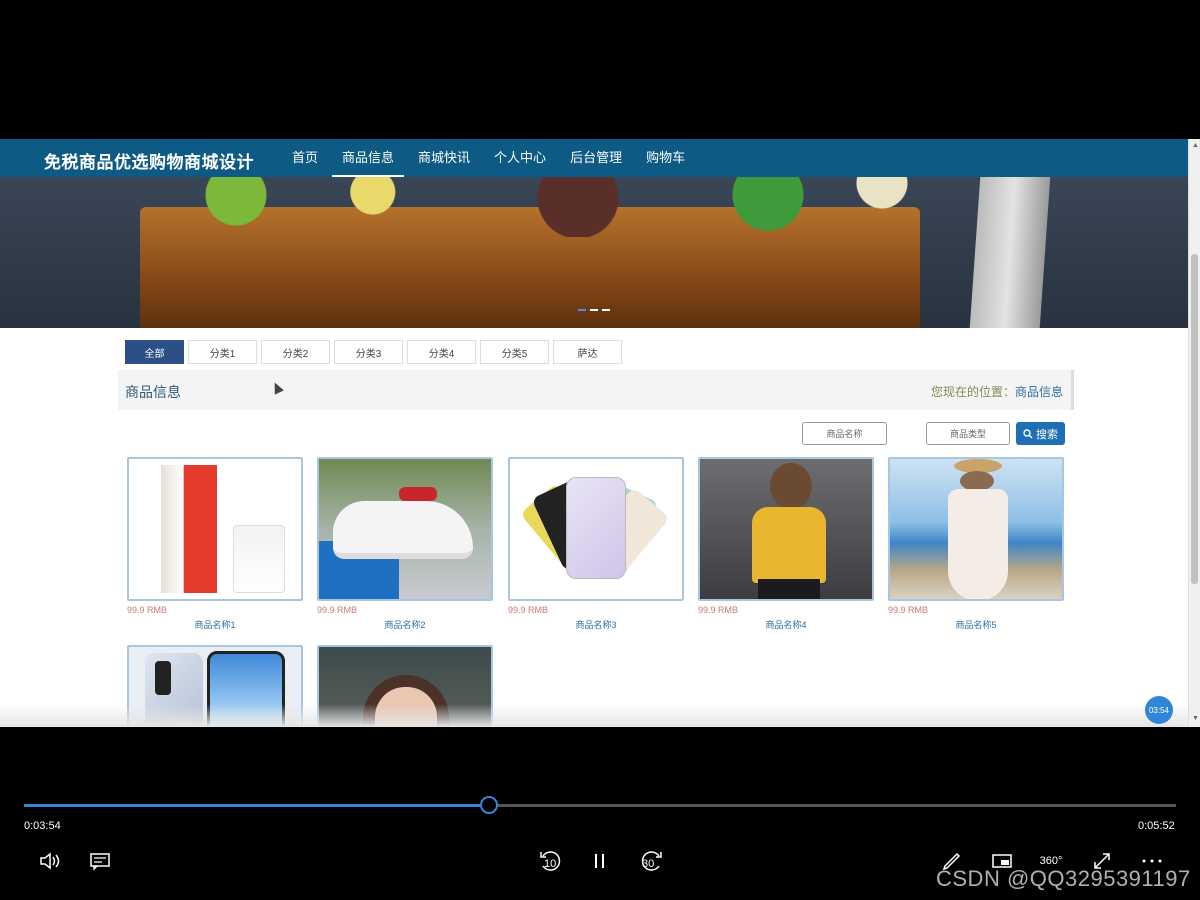 The height and width of the screenshot is (900, 1200). What do you see at coordinates (405, 624) in the screenshot?
I see `product-name: 商品名称2` at bounding box center [405, 624].